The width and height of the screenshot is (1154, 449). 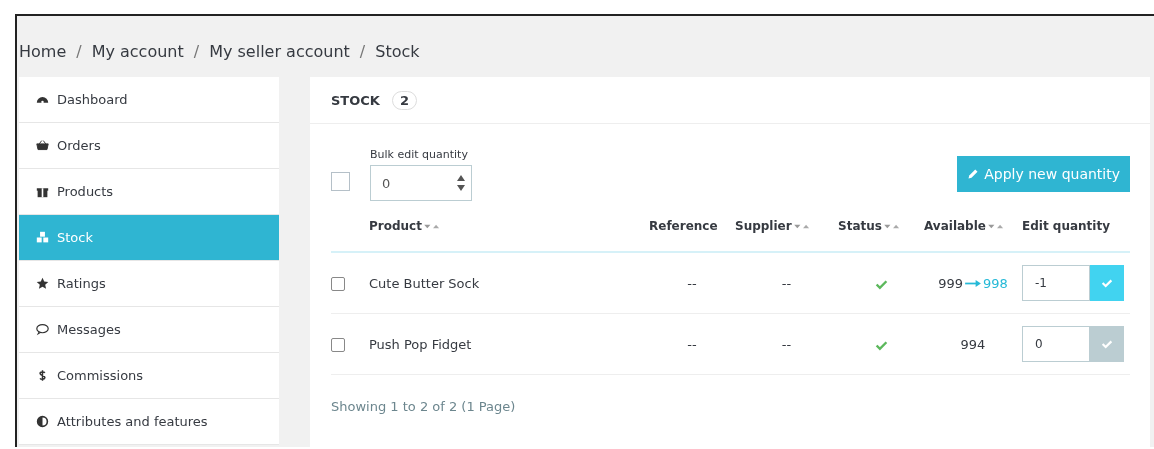 What do you see at coordinates (405, 226) in the screenshot?
I see `column-header: Product` at bounding box center [405, 226].